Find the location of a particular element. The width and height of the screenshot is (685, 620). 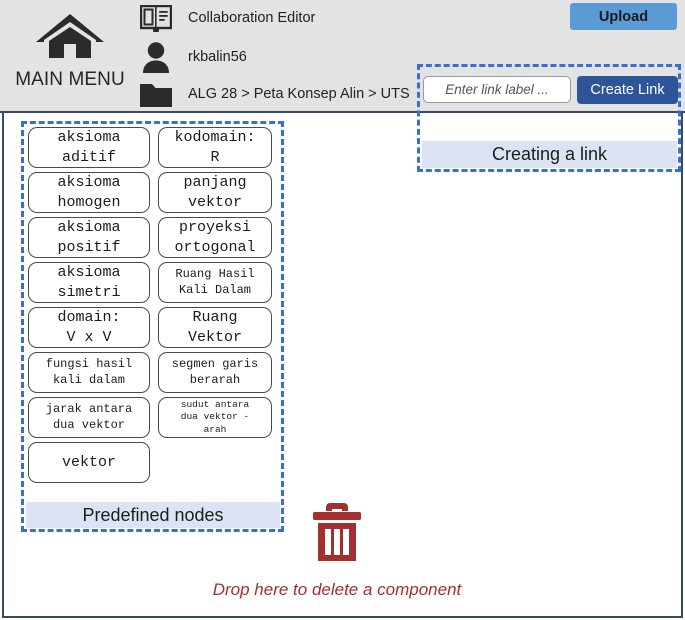

predefined-node: Ruang Vektor is located at coordinates (215, 327).